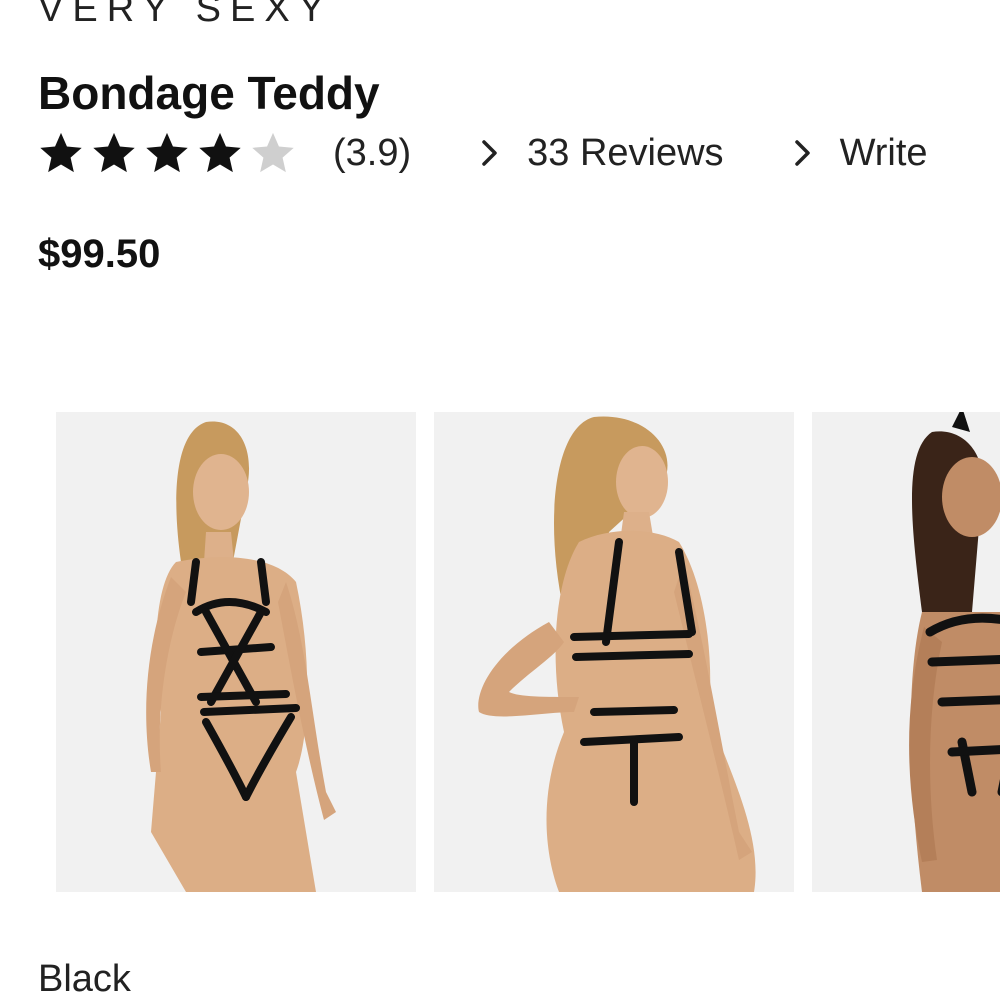 This screenshot has width=1000, height=1000. Describe the element at coordinates (186, 15) in the screenshot. I see `brand-name: VERY SEXY` at that location.